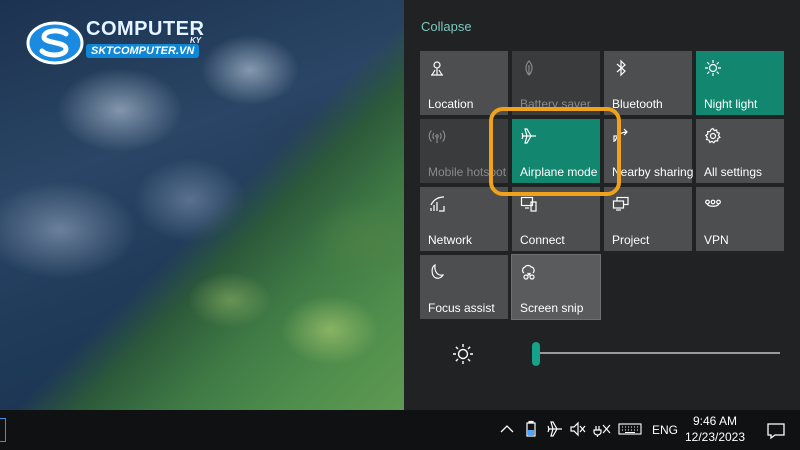 Image resolution: width=800 pixels, height=450 pixels. What do you see at coordinates (143, 51) in the screenshot?
I see `logo-url: SKTCOMPUTER.VN` at bounding box center [143, 51].